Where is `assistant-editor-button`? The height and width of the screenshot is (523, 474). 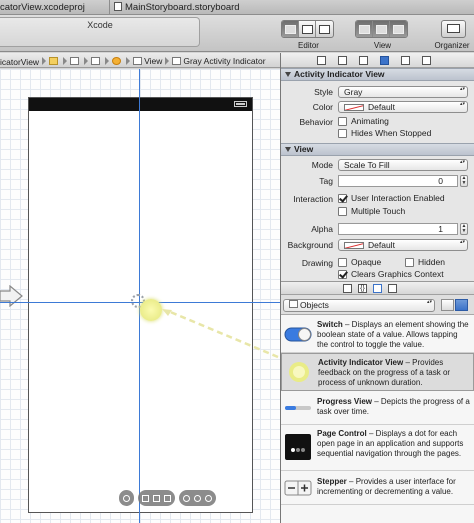 assistant-editor-button is located at coordinates (307, 29).